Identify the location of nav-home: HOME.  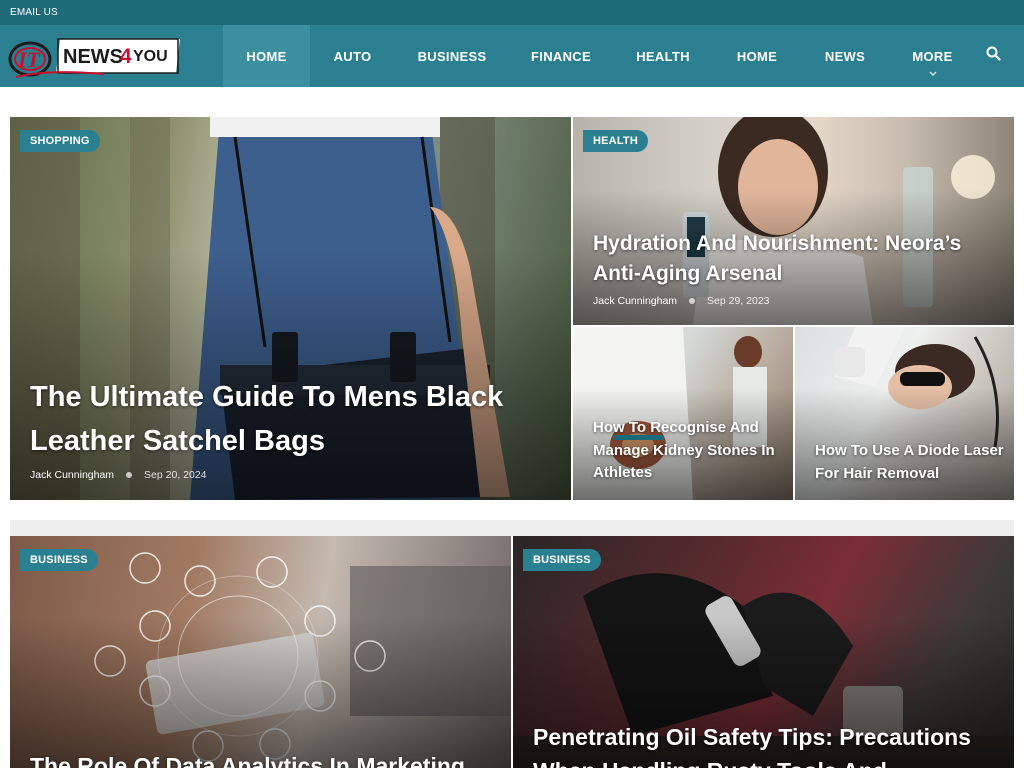
(266, 56).